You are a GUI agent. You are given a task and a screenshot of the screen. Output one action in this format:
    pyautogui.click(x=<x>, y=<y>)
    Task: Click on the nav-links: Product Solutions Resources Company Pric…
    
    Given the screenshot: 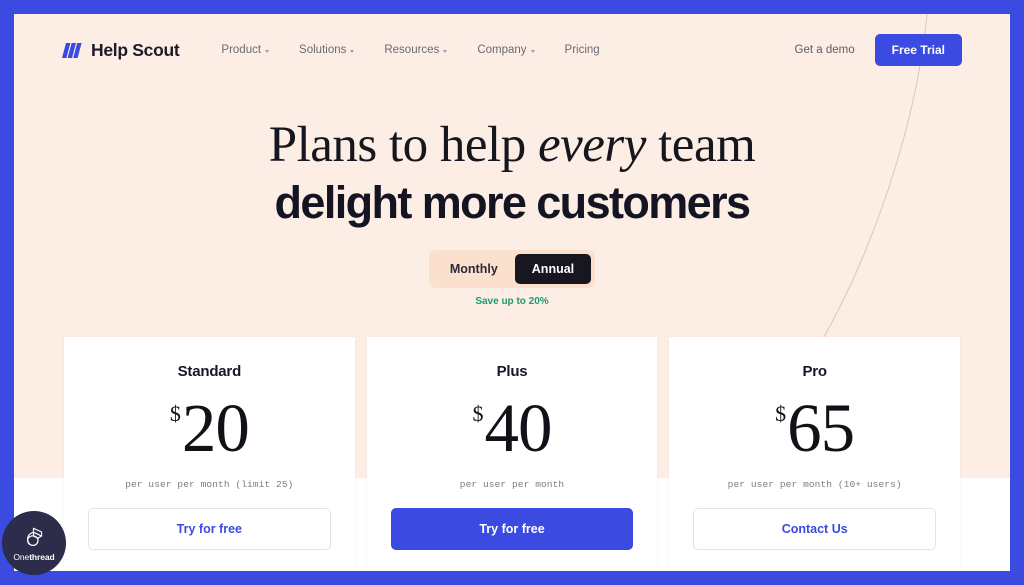 What is the action you would take?
    pyautogui.click(x=410, y=50)
    